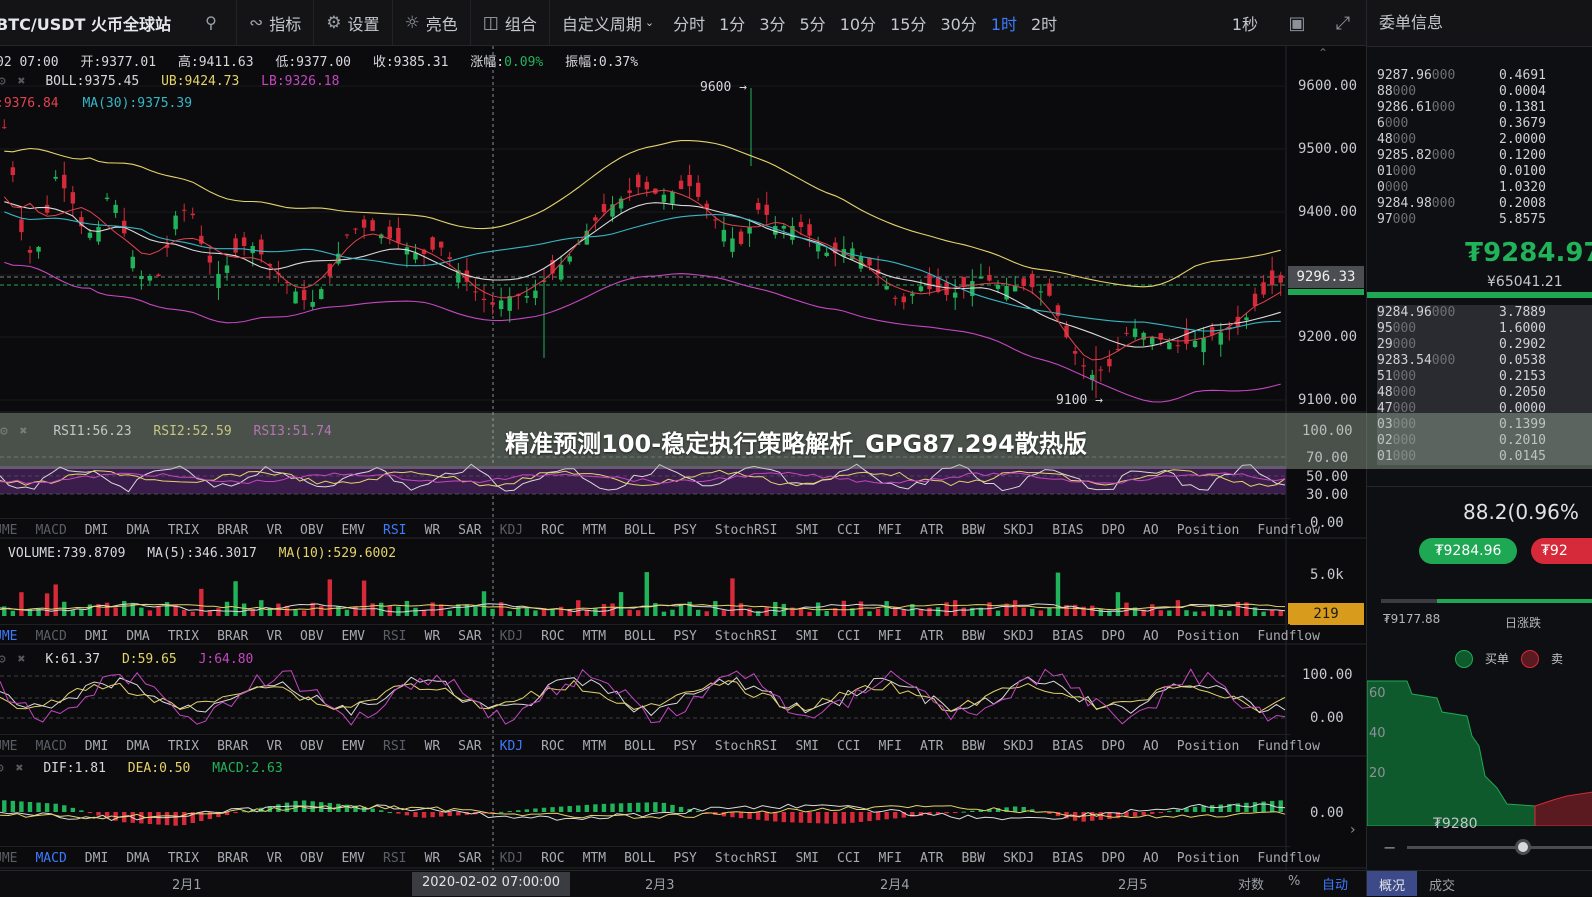 The image size is (1592, 897). I want to click on timeframe-3: 5分, so click(813, 23).